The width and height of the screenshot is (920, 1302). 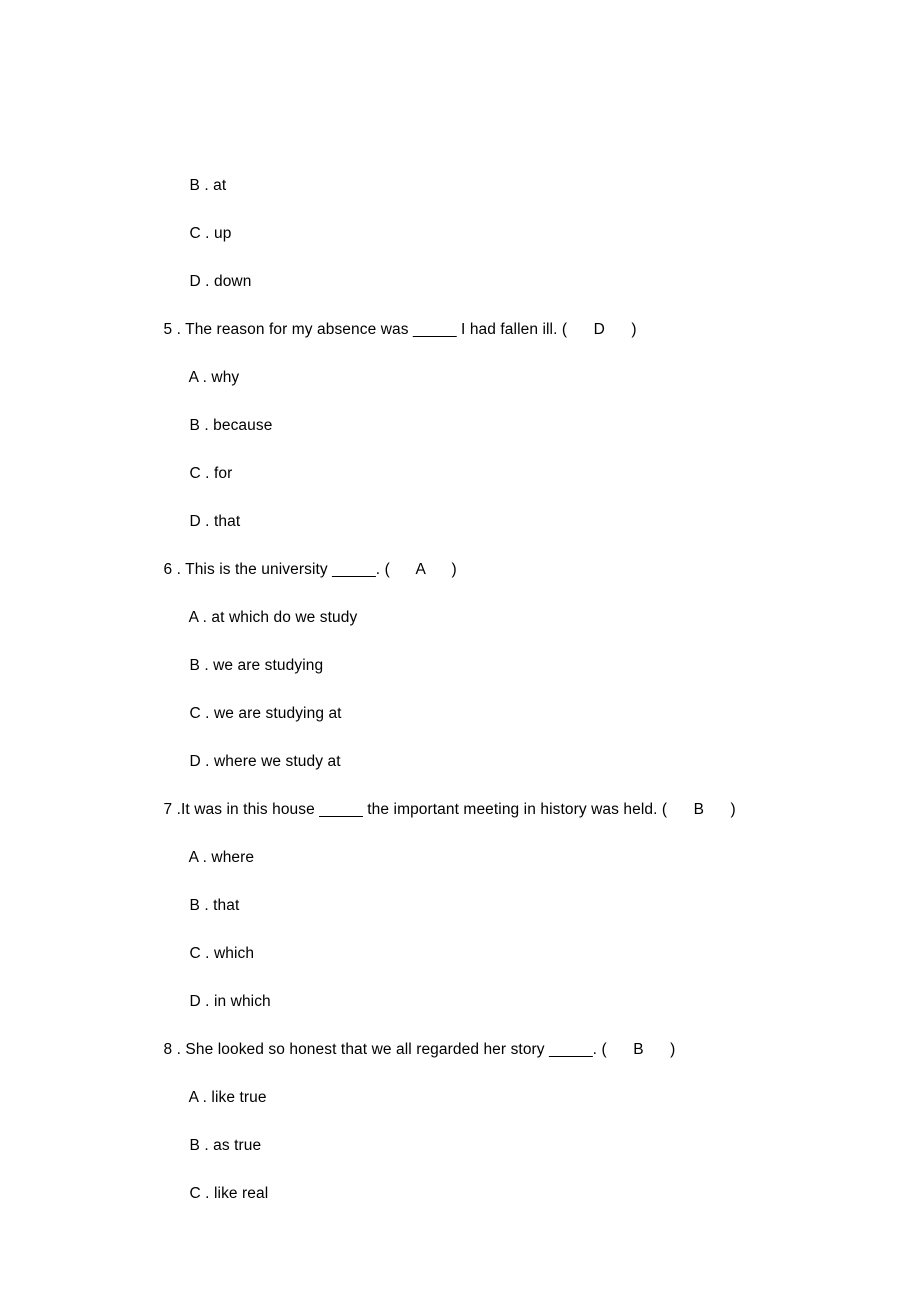 I want to click on list-item: C . up, so click(x=496, y=202).